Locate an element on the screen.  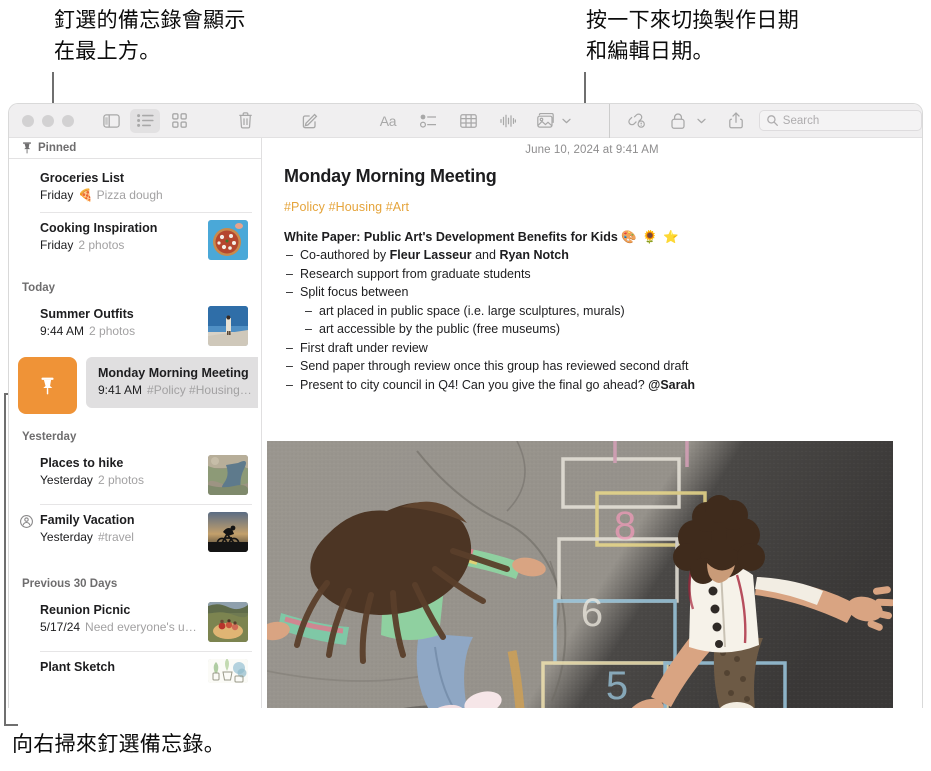
svg-text: 5 is located at coordinates (617, 686).